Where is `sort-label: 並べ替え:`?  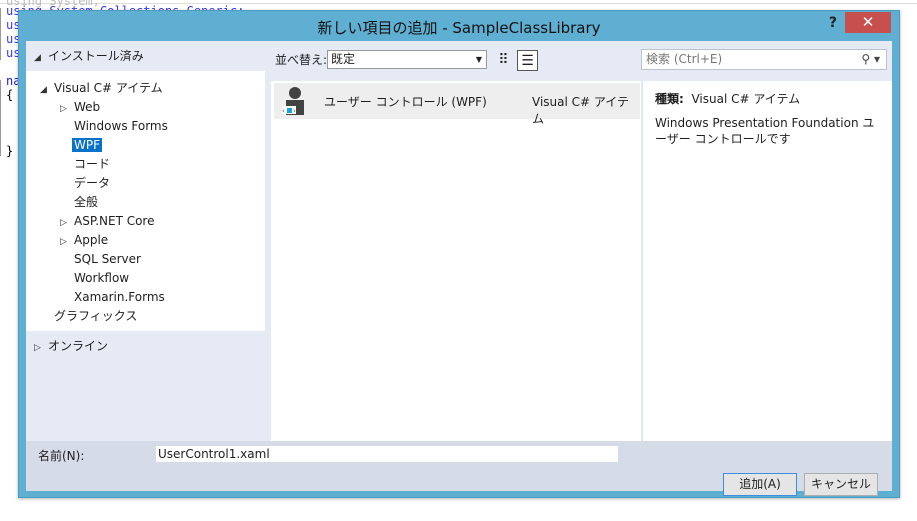 sort-label: 並べ替え: is located at coordinates (301, 60).